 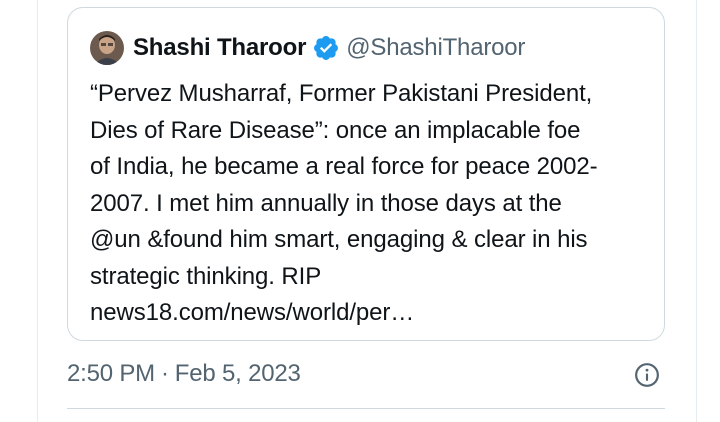 I want to click on meta-divider, so click(x=366, y=408).